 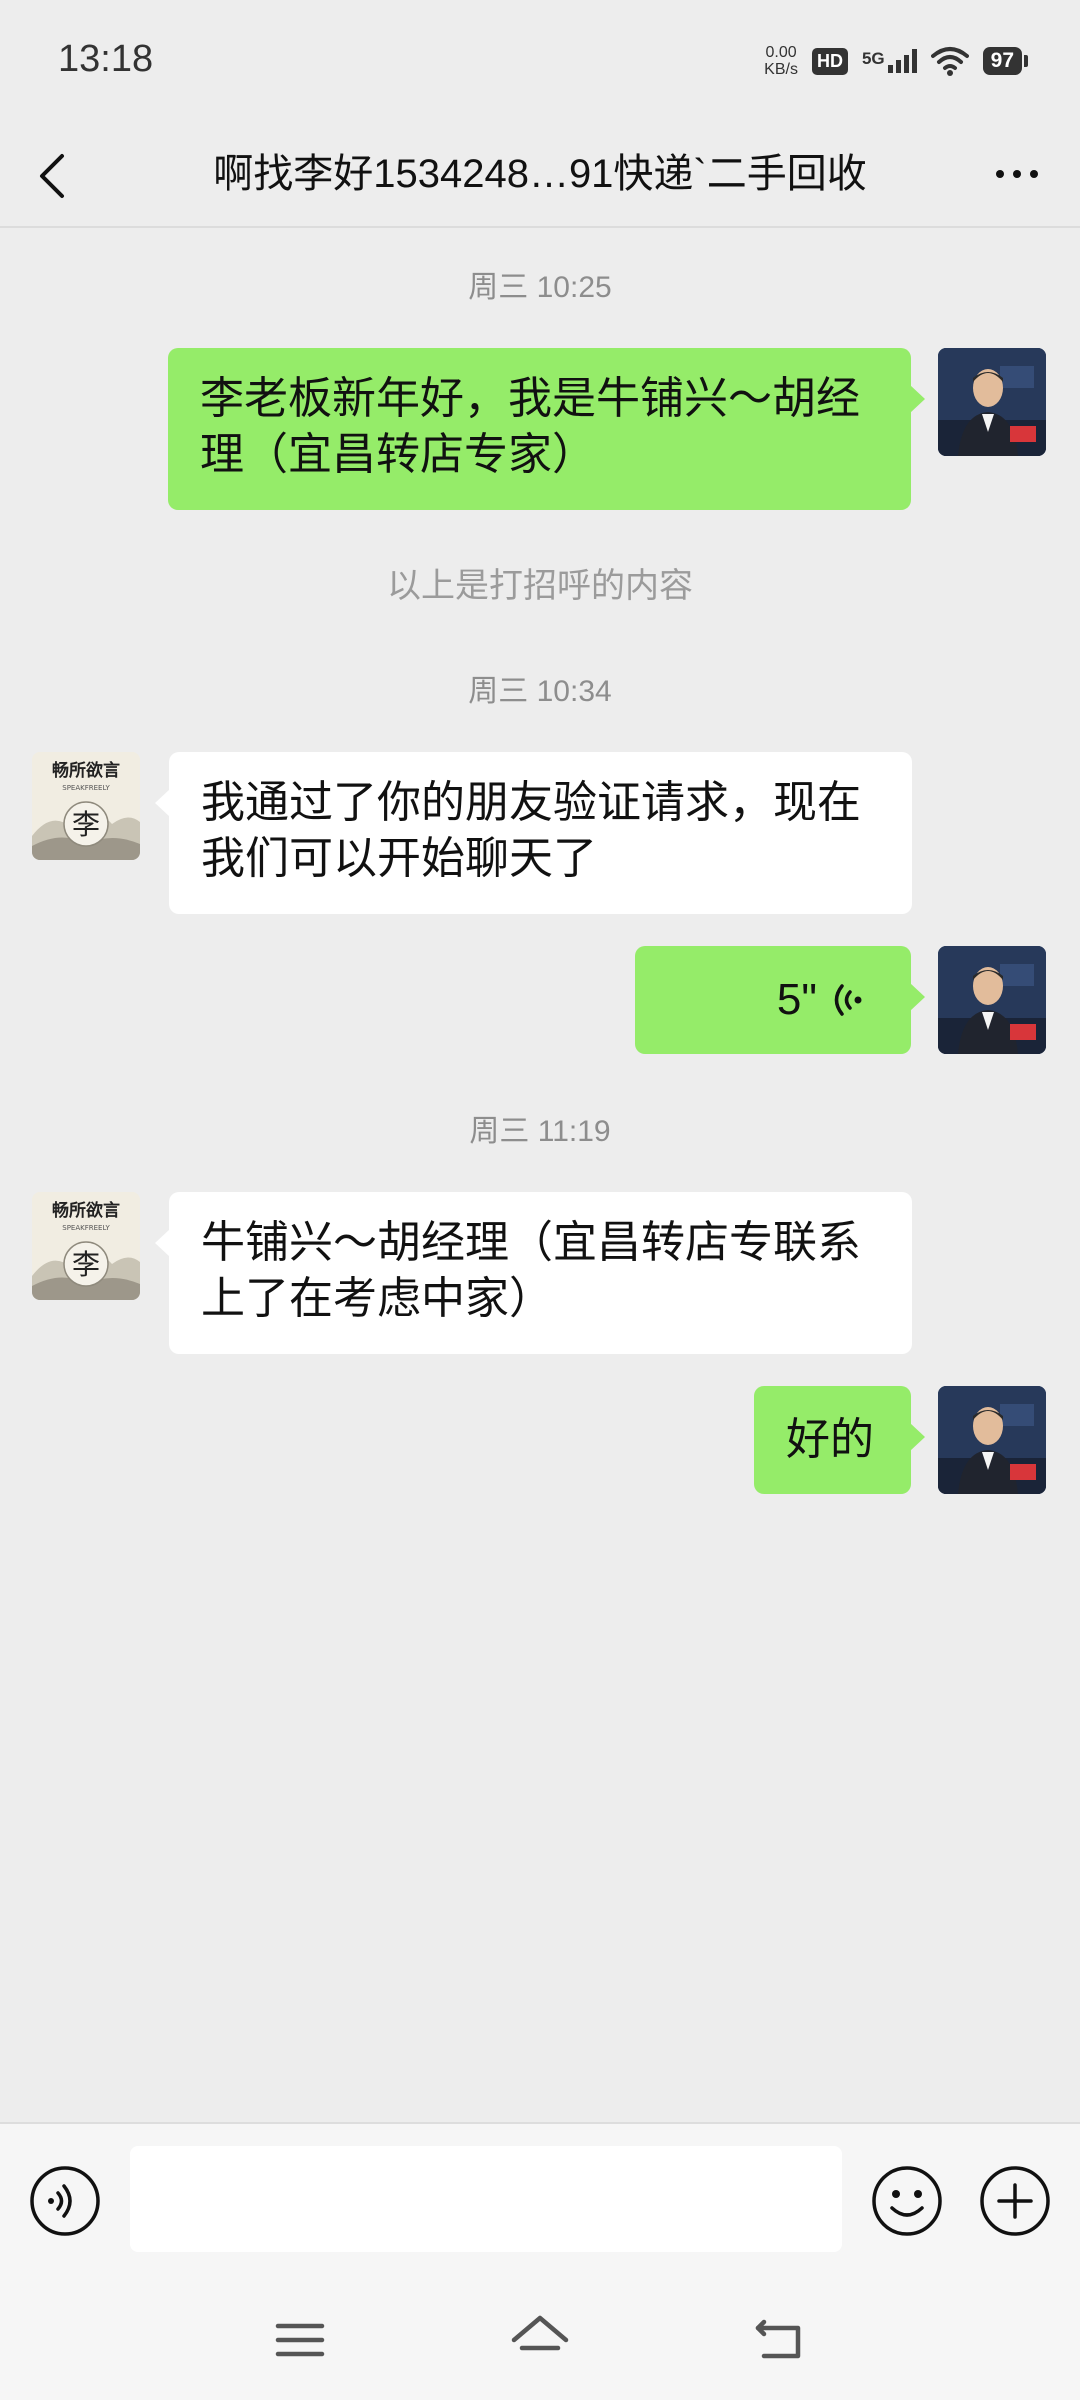 What do you see at coordinates (486, 2199) in the screenshot?
I see `message-input` at bounding box center [486, 2199].